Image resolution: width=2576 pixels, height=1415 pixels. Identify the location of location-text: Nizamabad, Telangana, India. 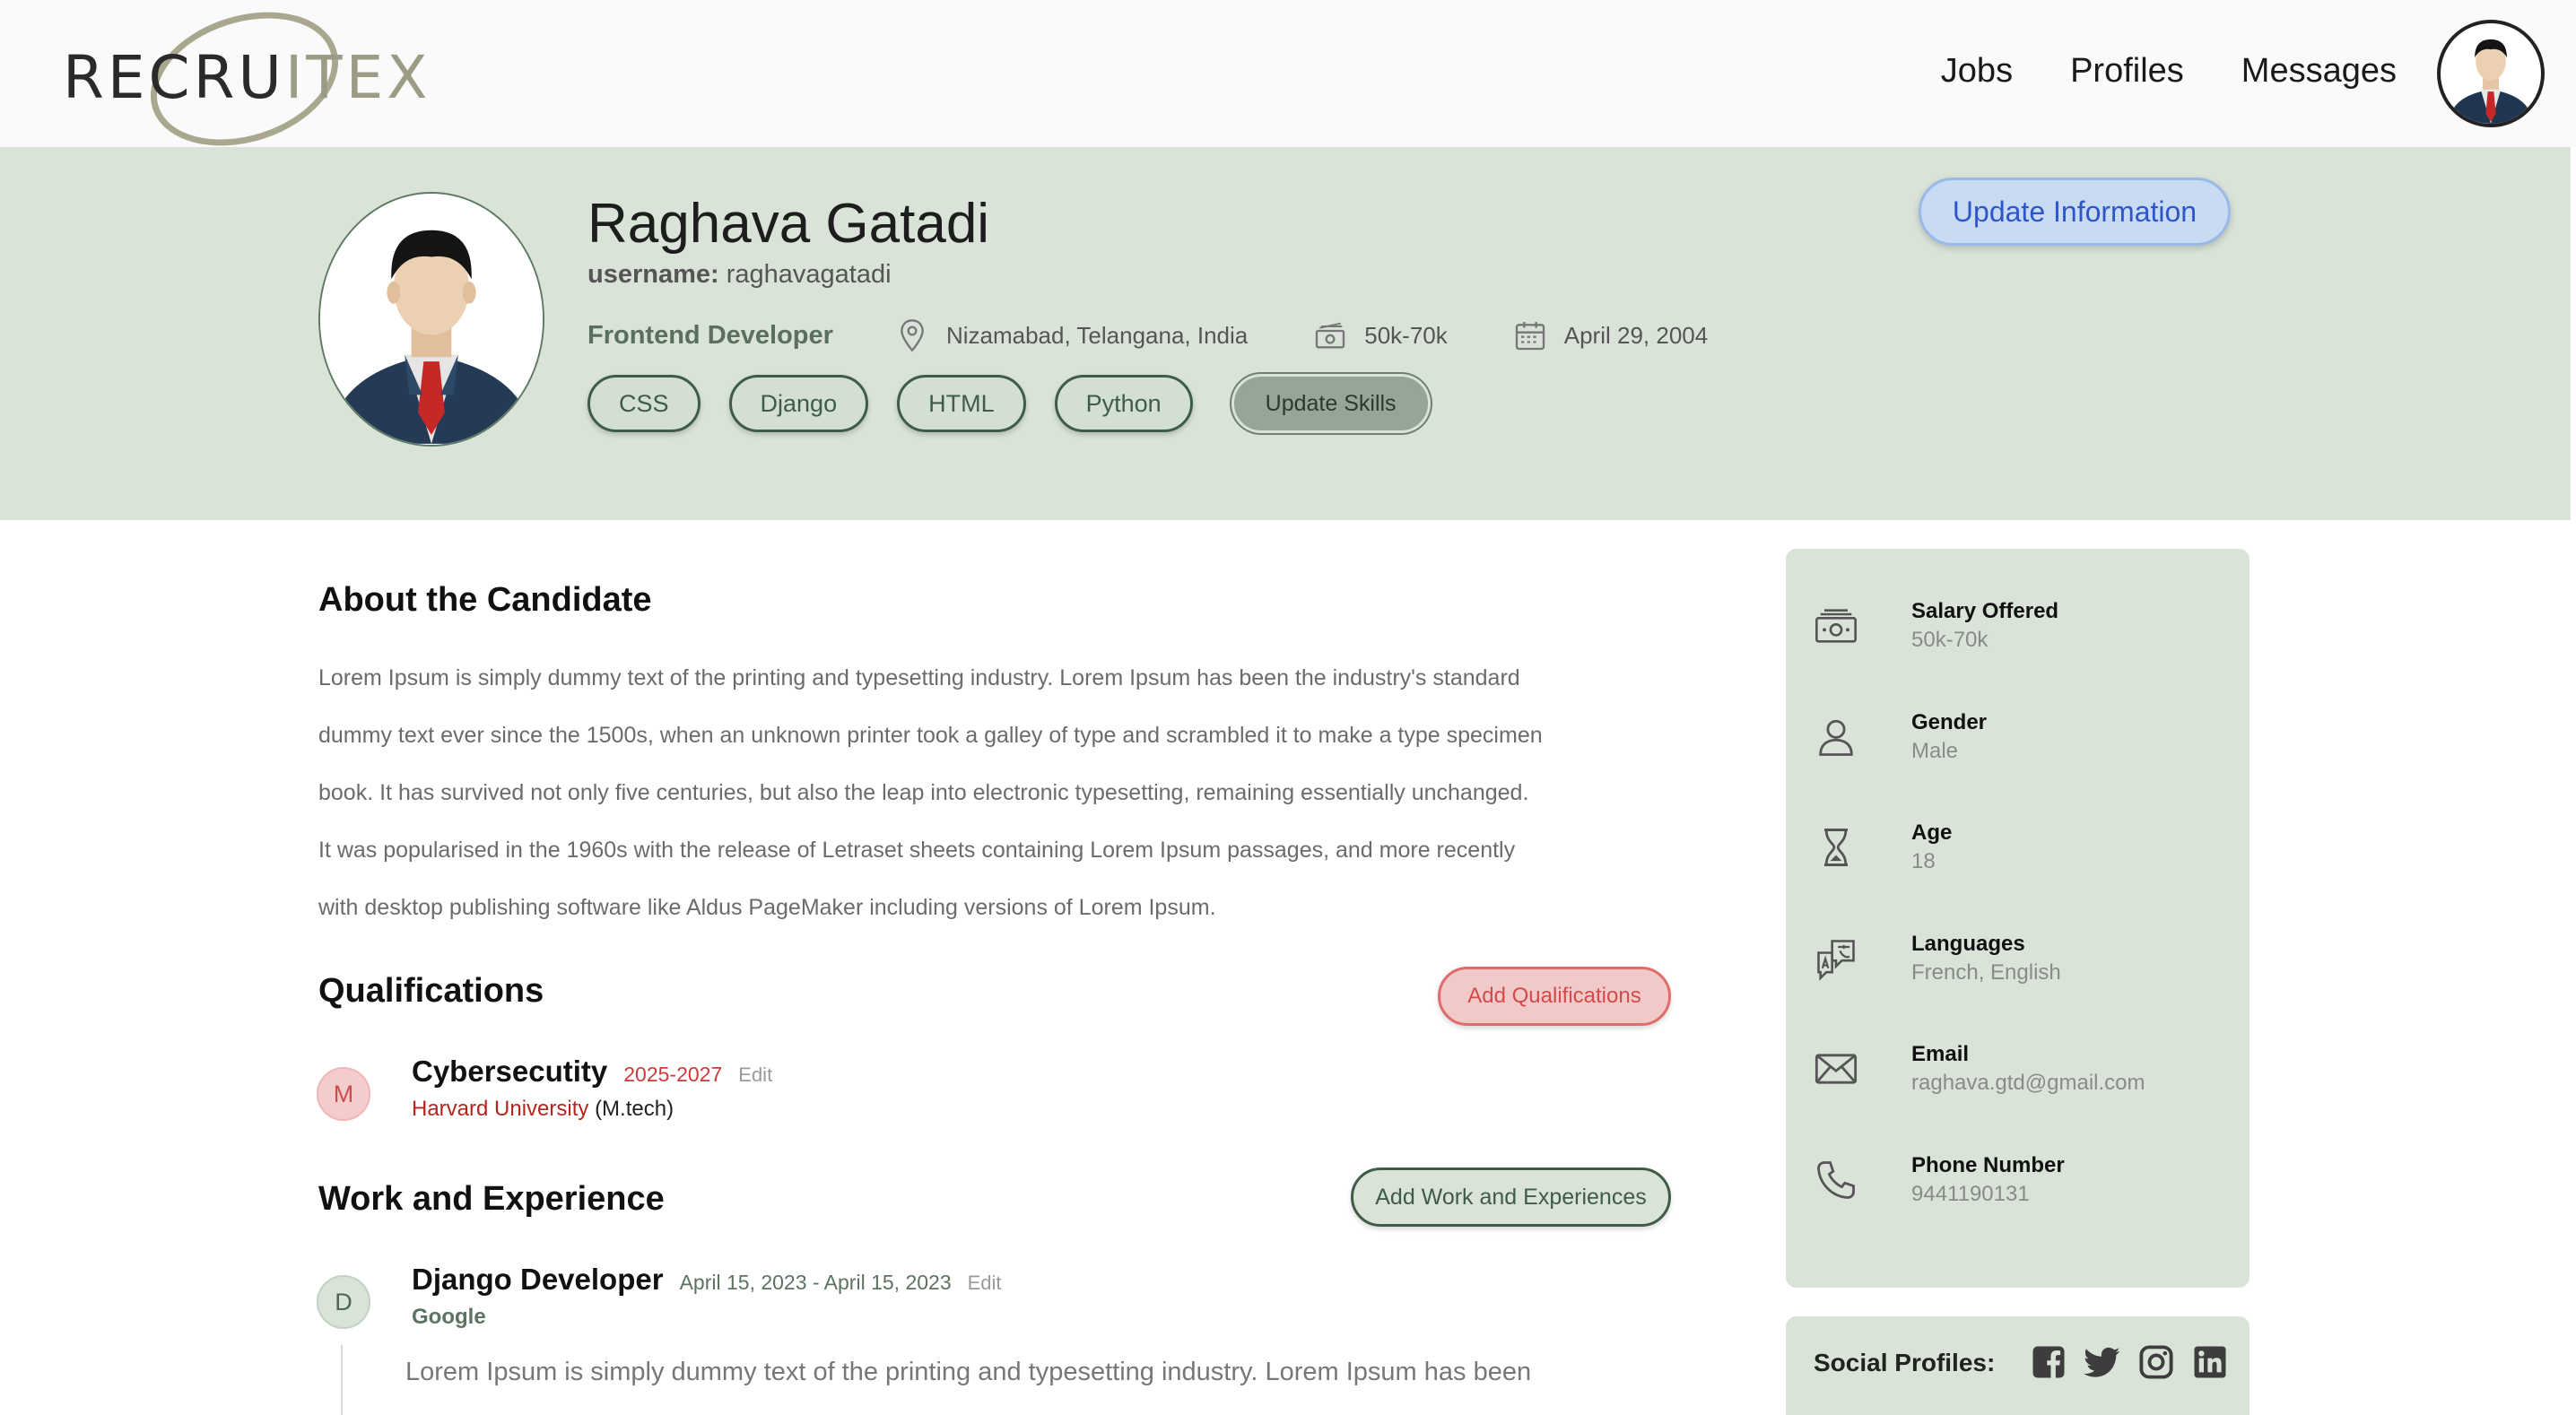
(1097, 335).